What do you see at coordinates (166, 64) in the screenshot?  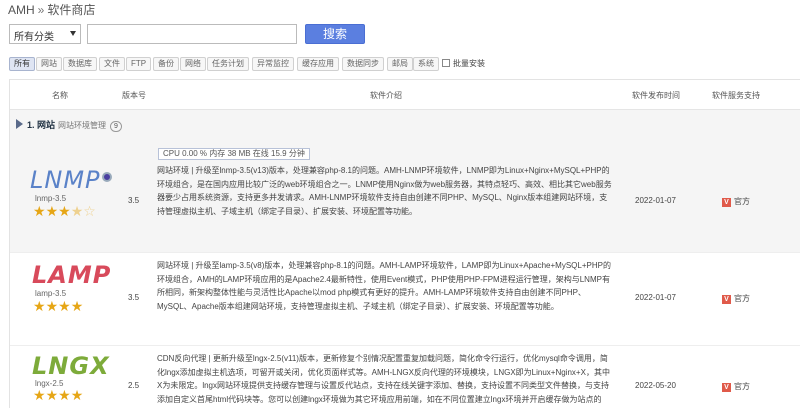 I see `category-tab-backup: 备份` at bounding box center [166, 64].